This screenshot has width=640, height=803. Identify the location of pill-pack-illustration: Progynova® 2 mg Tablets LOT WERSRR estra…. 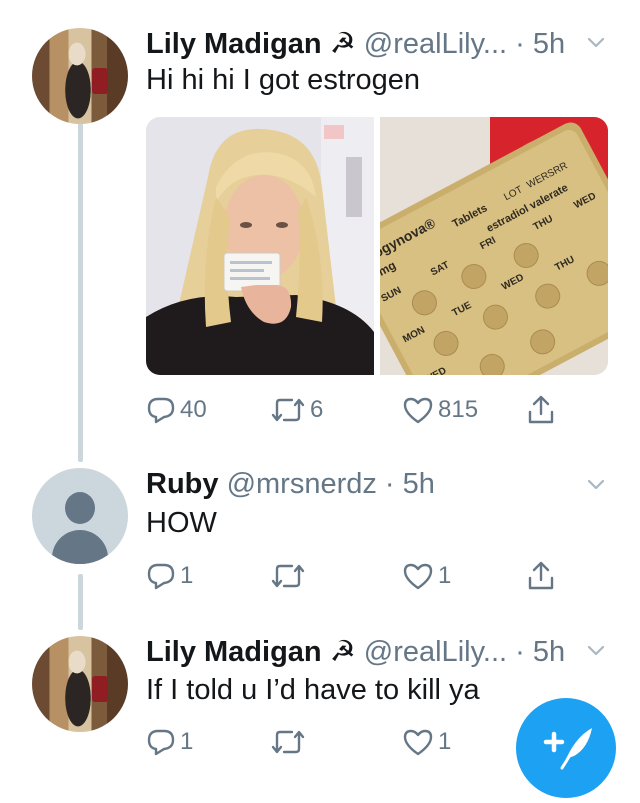
(494, 246).